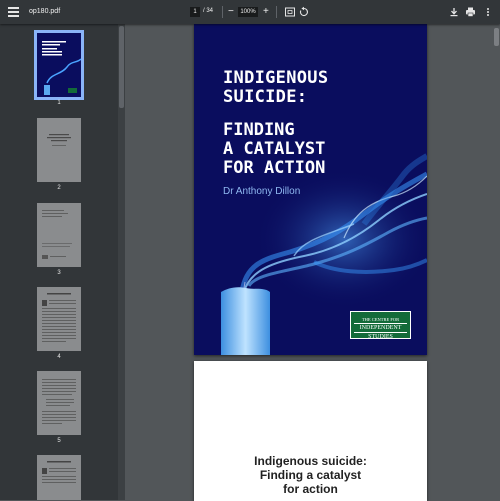 The height and width of the screenshot is (501, 500). I want to click on thumbnail-page-1: 1, so click(59, 68).